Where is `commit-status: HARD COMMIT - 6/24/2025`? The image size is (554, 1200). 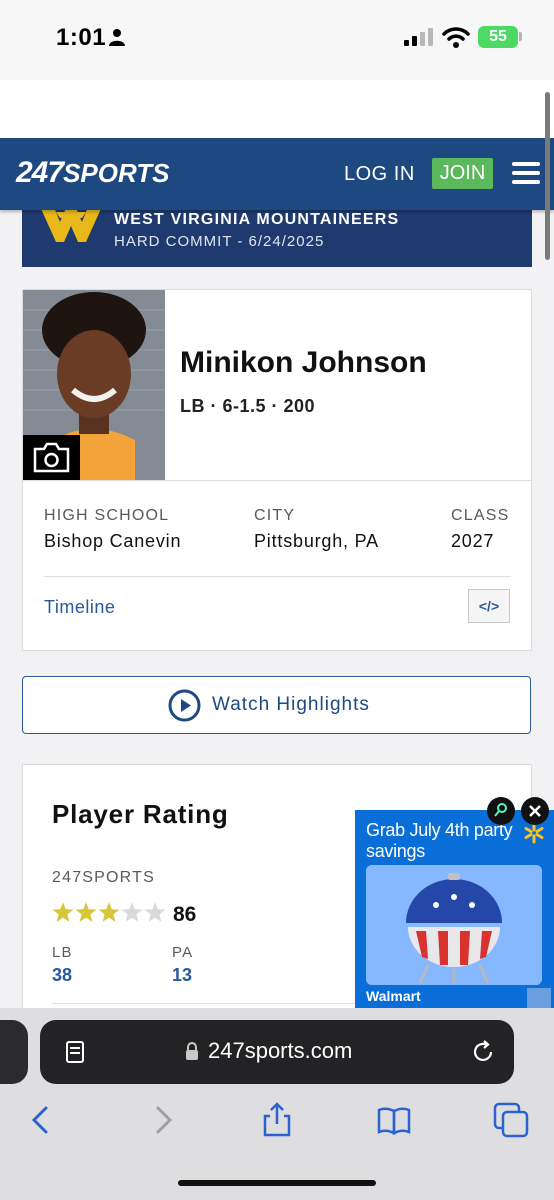
commit-status: HARD COMMIT - 6/24/2025 is located at coordinates (219, 241).